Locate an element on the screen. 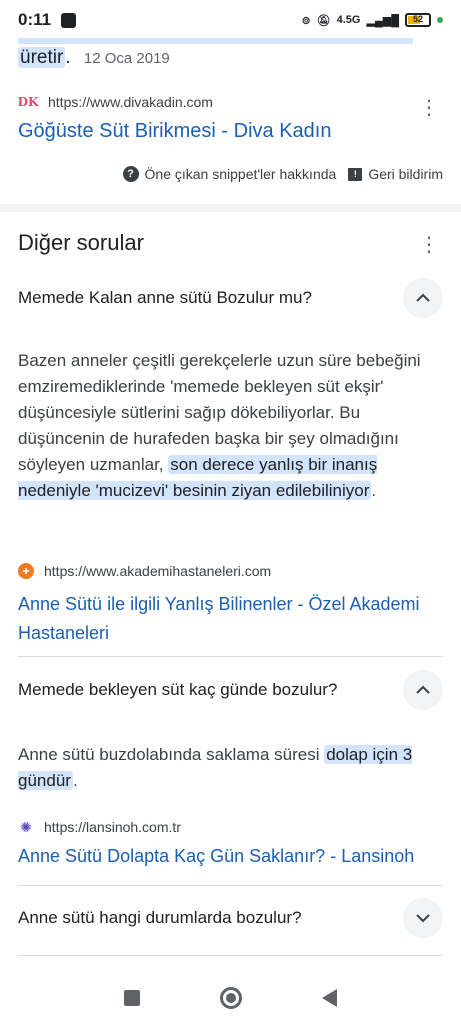 The width and height of the screenshot is (461, 1024). signal-icon: ▂▄▆█ is located at coordinates (382, 20).